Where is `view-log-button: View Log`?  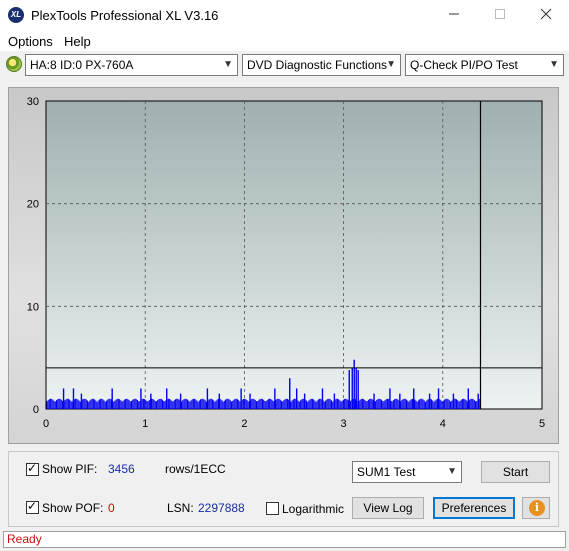
view-log-button: View Log is located at coordinates (388, 508).